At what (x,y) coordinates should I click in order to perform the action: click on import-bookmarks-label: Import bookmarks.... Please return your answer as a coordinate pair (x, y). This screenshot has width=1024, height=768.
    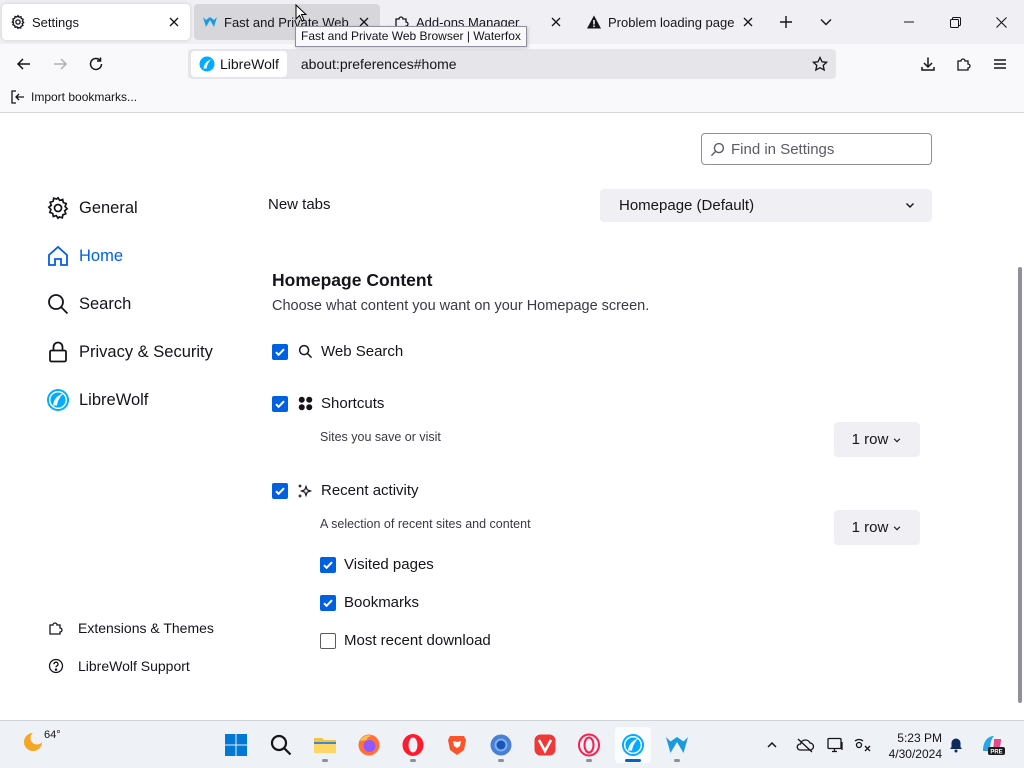
    Looking at the image, I should click on (84, 97).